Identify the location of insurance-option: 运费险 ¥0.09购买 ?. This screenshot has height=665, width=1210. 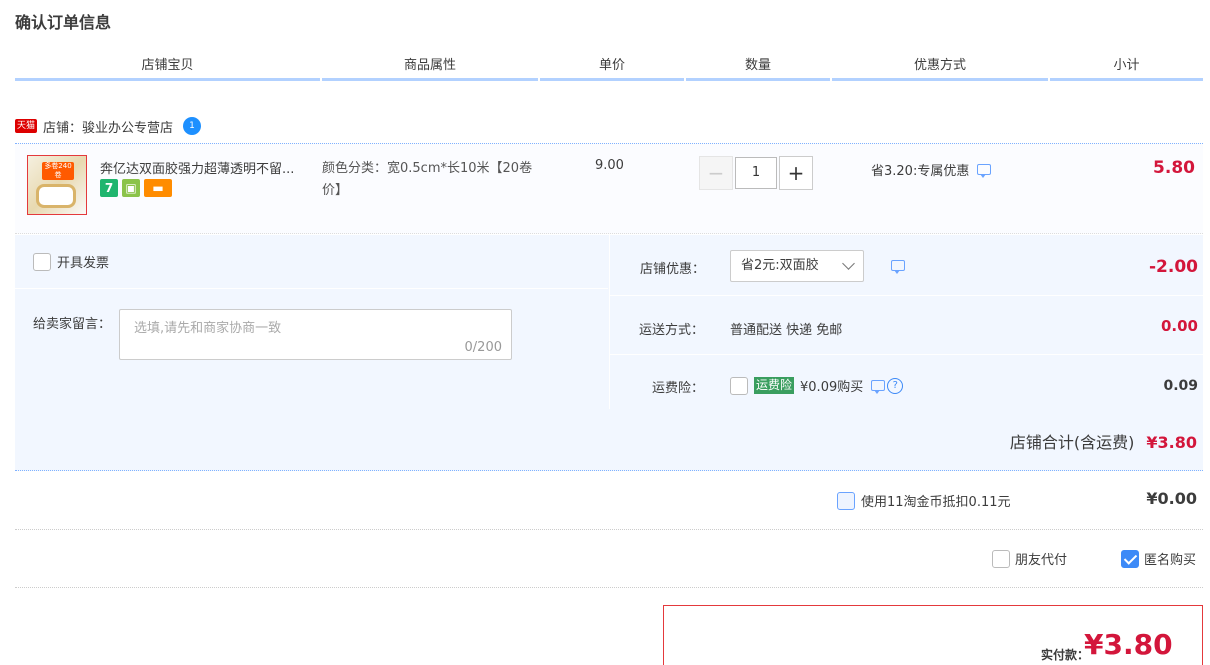
(817, 385).